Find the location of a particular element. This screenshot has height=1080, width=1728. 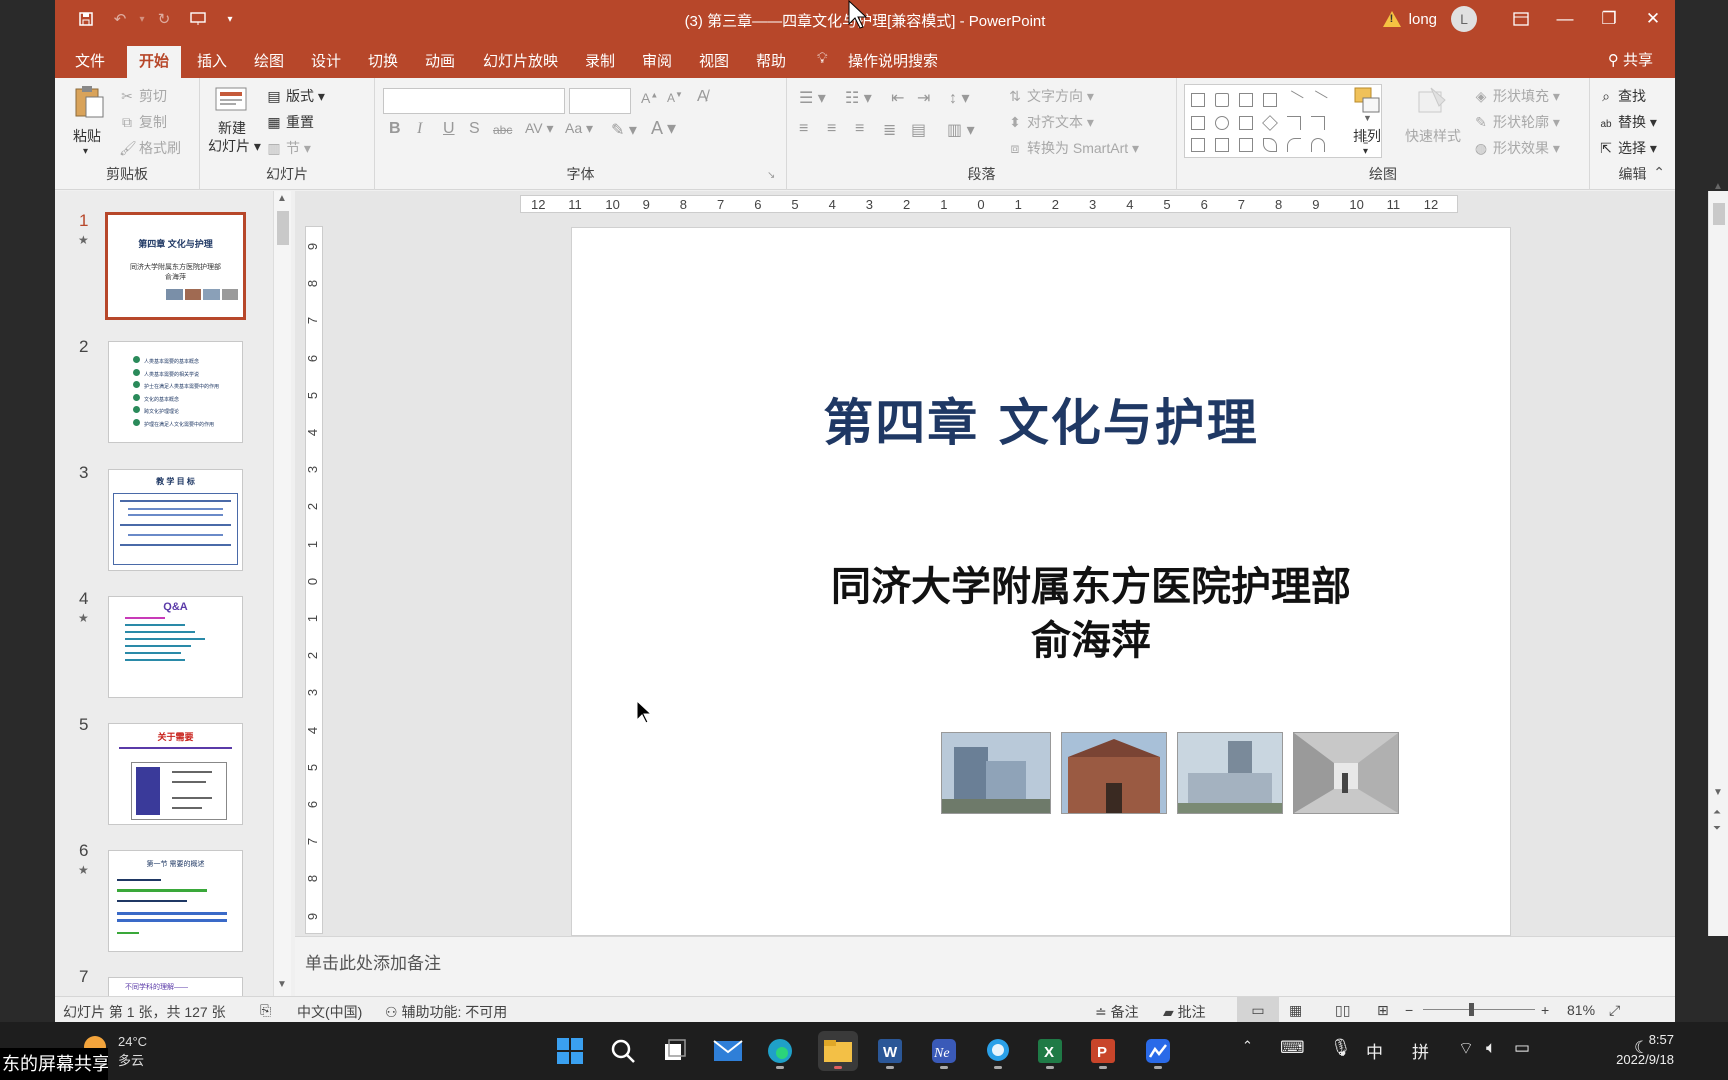

paste-icon is located at coordinates (89, 102).